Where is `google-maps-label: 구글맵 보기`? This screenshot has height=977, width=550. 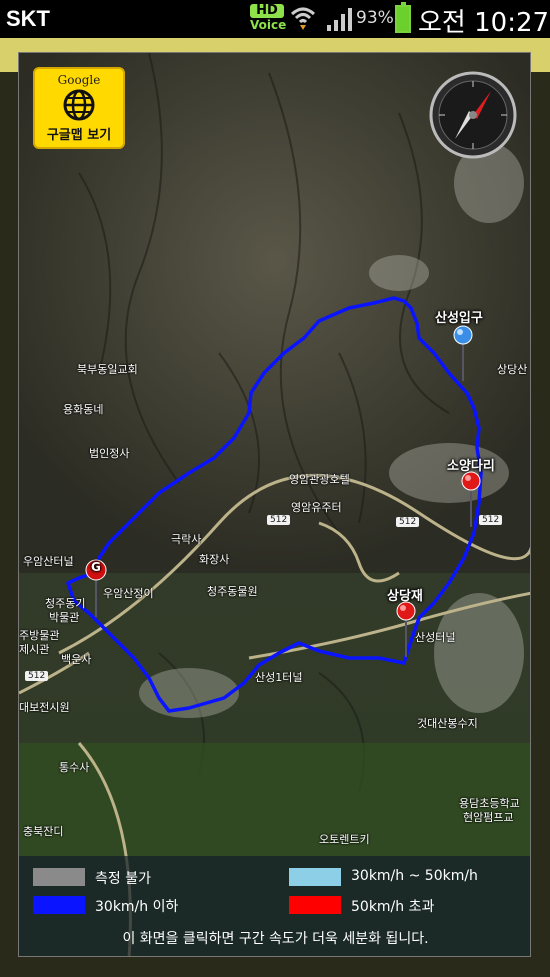
google-maps-label: 구글맵 보기 is located at coordinates (79, 135).